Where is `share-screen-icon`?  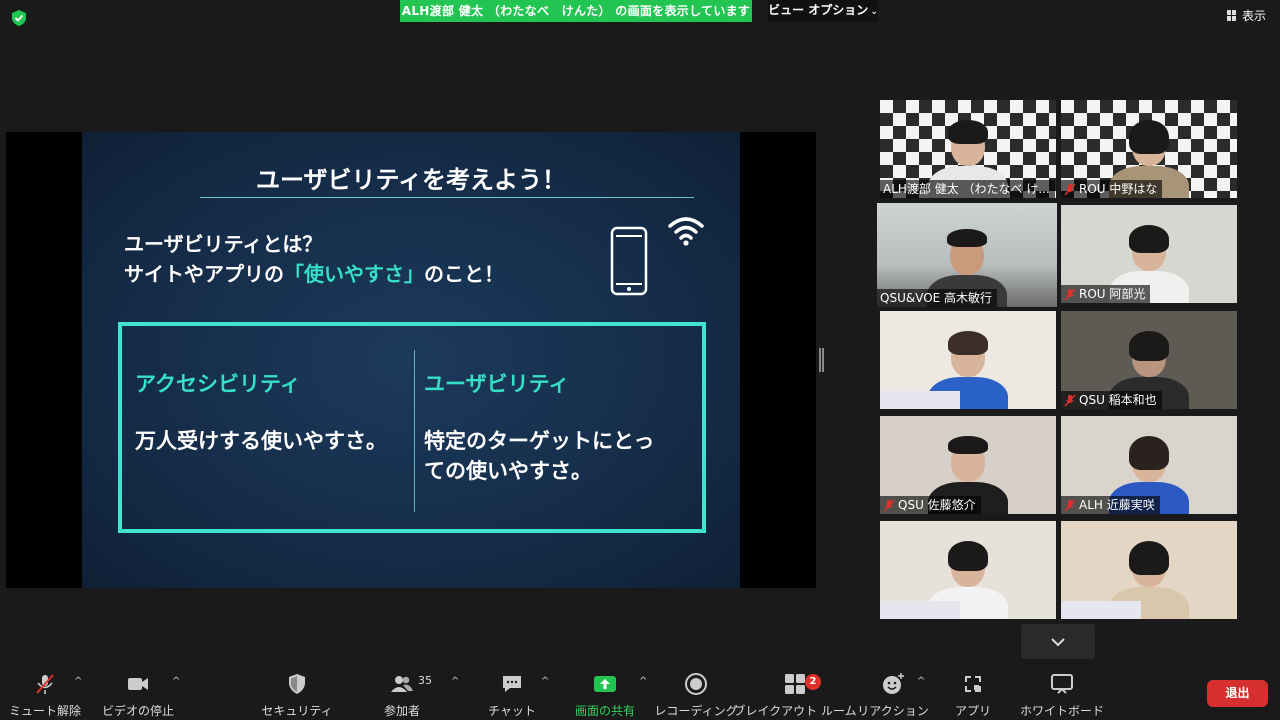
share-screen-icon is located at coordinates (605, 684).